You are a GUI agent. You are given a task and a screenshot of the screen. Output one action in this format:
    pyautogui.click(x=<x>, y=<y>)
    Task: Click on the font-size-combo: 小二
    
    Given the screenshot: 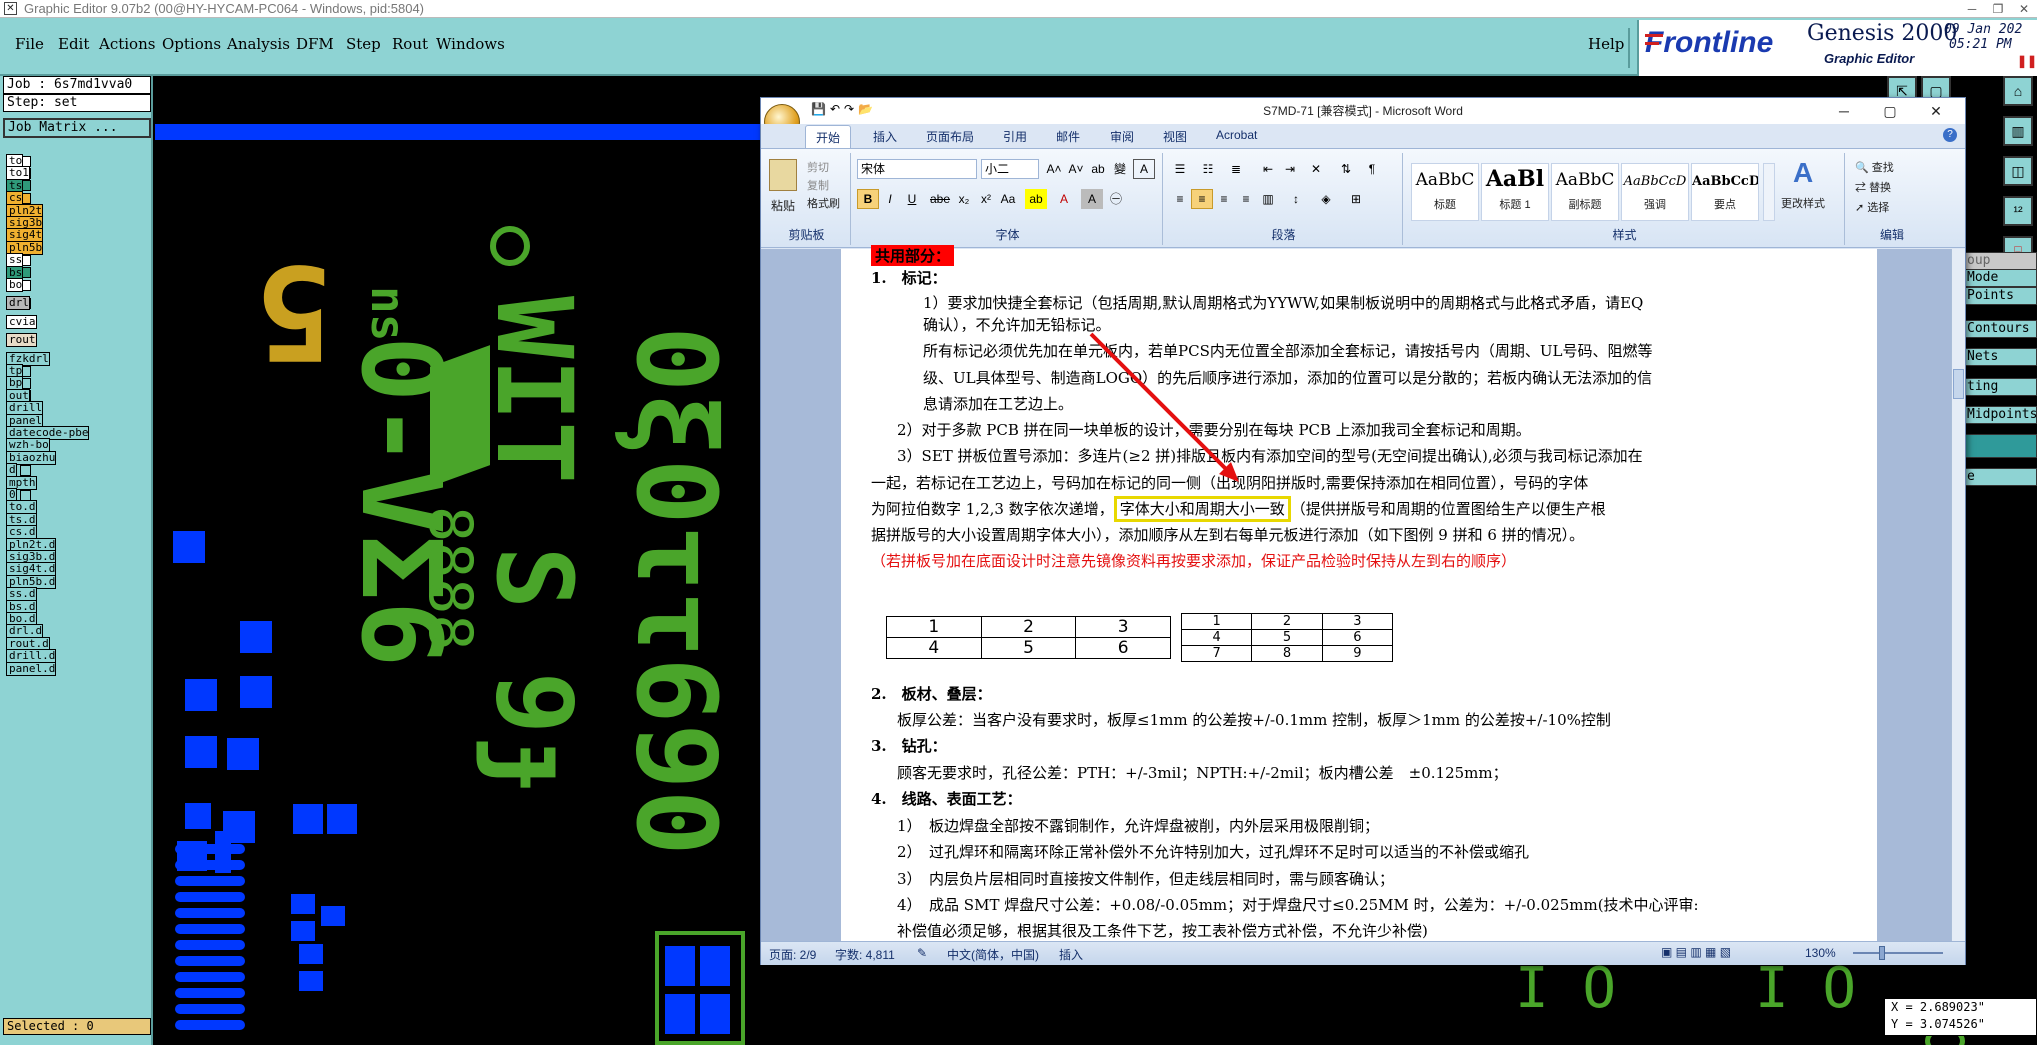 What is the action you would take?
    pyautogui.click(x=1010, y=169)
    